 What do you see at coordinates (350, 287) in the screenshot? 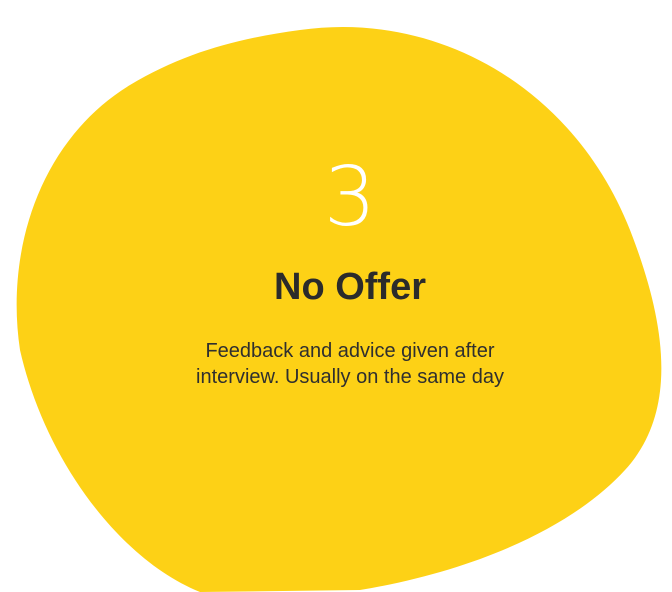
I see `step-title: No Offer` at bounding box center [350, 287].